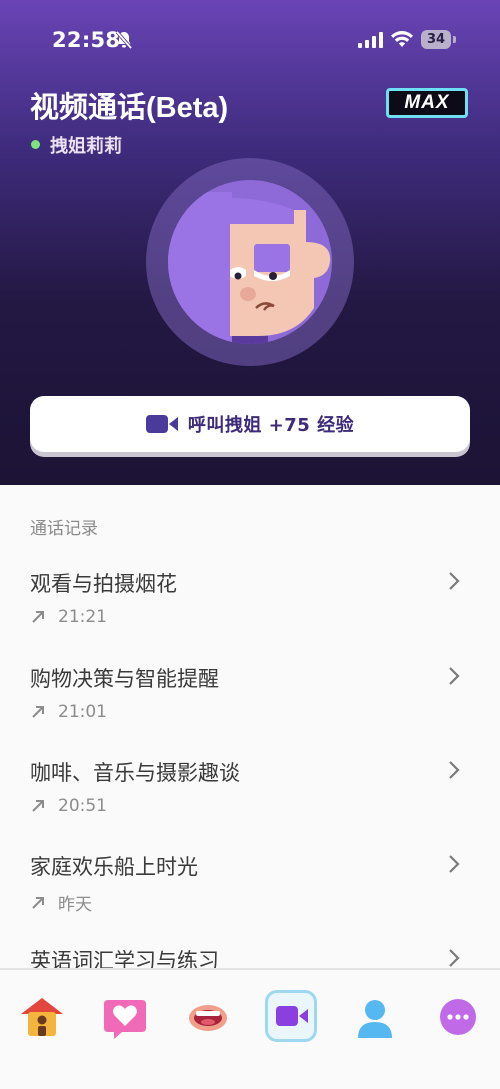 This screenshot has height=1089, width=500. Describe the element at coordinates (103, 584) in the screenshot. I see `call-title: 观看与拍摄烟花` at that location.